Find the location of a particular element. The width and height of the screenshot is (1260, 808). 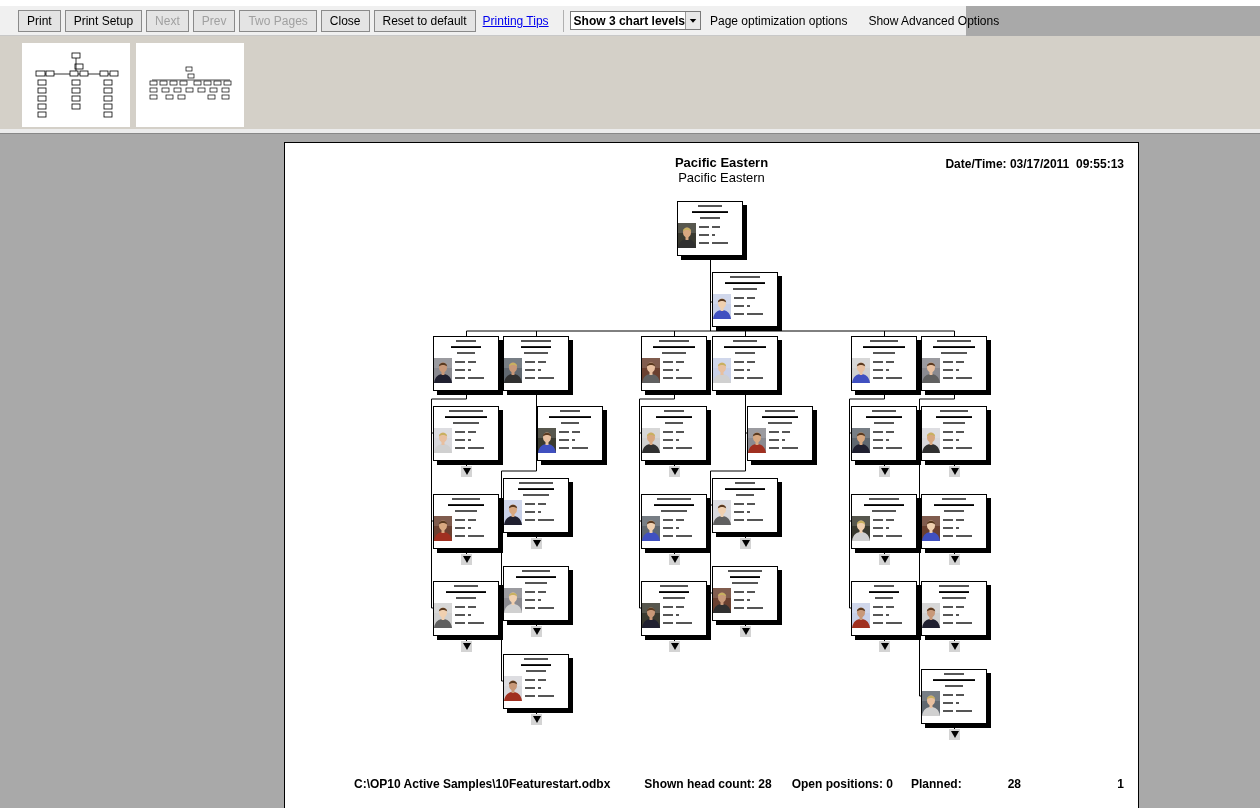

toolbar-button: Print Setup is located at coordinates (103, 20).